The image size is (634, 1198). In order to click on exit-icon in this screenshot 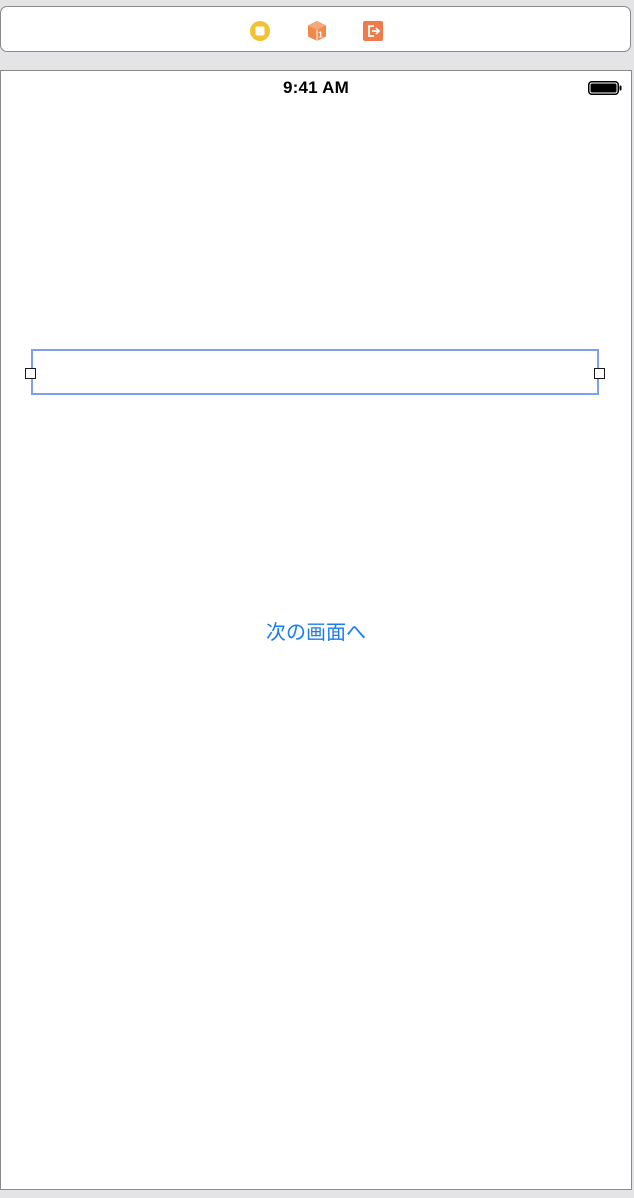, I will do `click(373, 31)`.